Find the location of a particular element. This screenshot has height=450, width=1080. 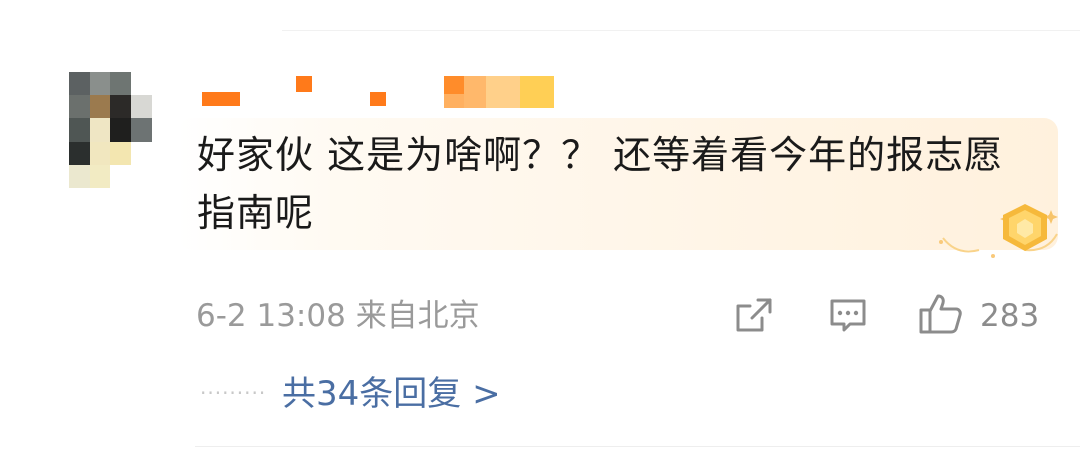

top-divider is located at coordinates (681, 30).